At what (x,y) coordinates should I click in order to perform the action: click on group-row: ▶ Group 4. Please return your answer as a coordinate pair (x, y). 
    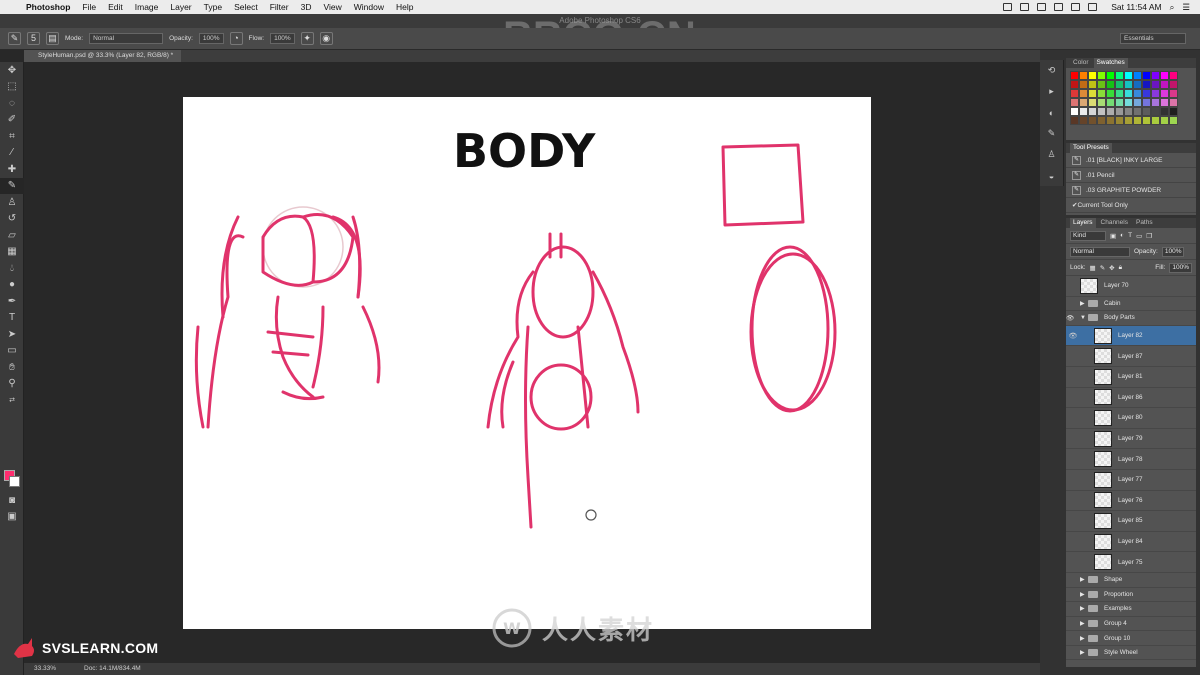
    Looking at the image, I should click on (1131, 624).